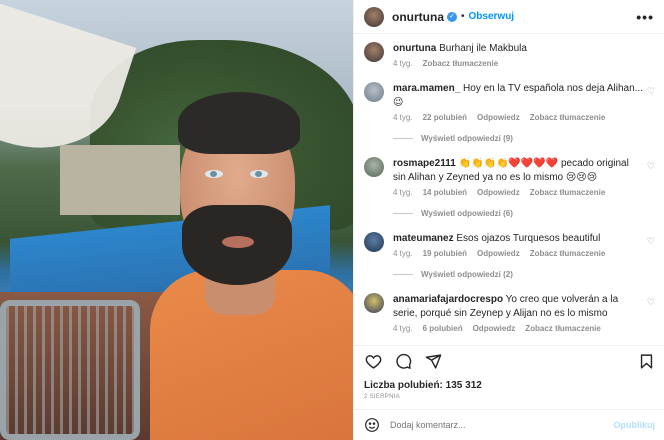 The image size is (664, 440). I want to click on photo-hair, so click(239, 123).